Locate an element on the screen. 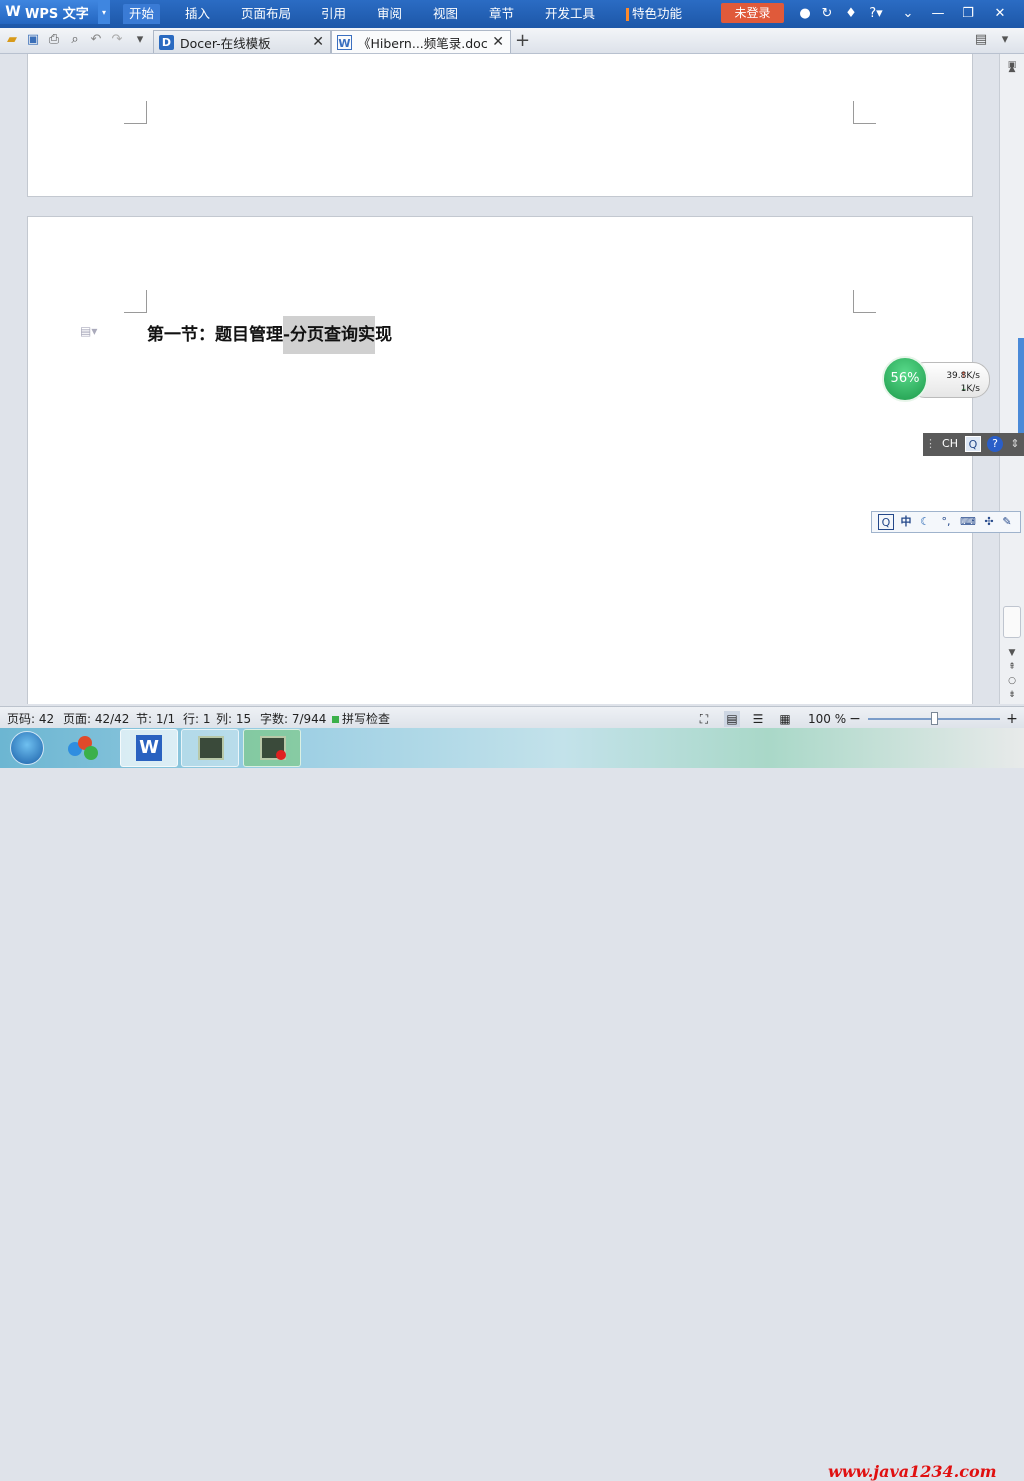  half-width-icon: ☾ is located at coordinates (925, 522).